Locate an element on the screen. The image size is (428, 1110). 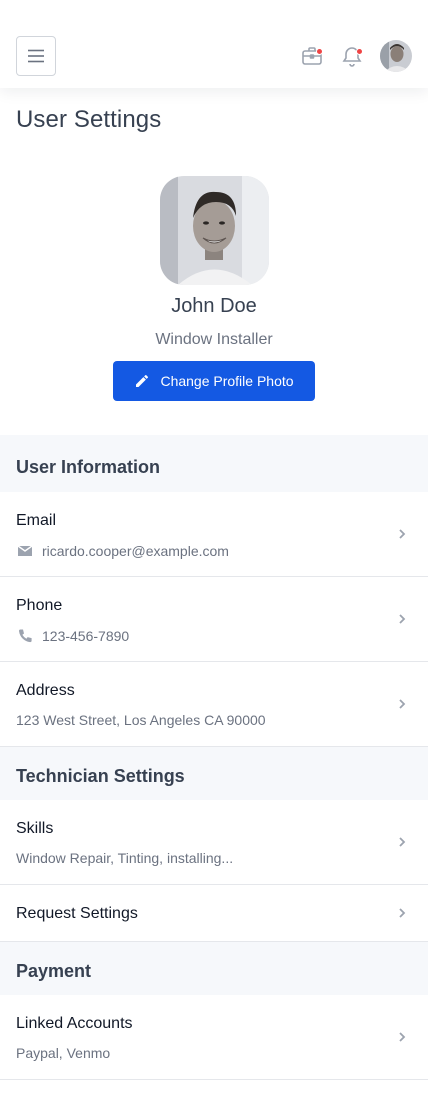
profile-name: John Doe is located at coordinates (214, 306).